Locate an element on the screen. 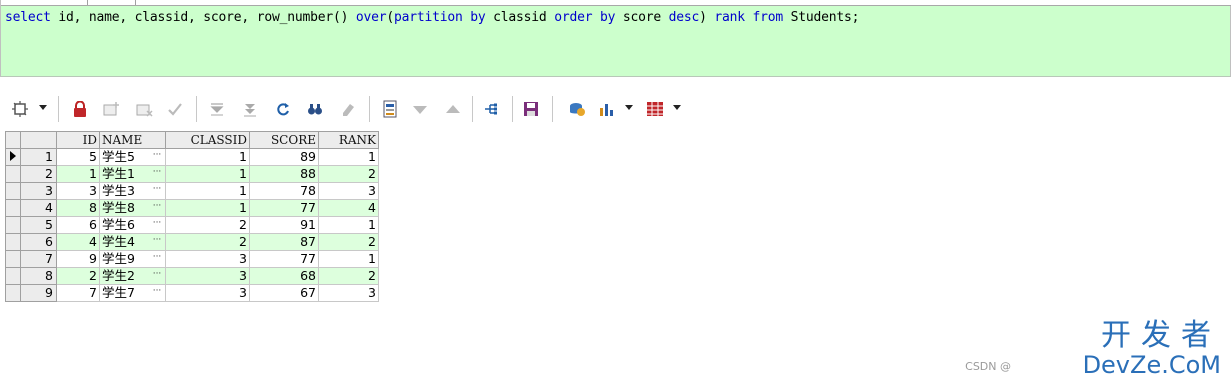 Image resolution: width=1231 pixels, height=387 pixels. cell-id: 6 is located at coordinates (78, 225).